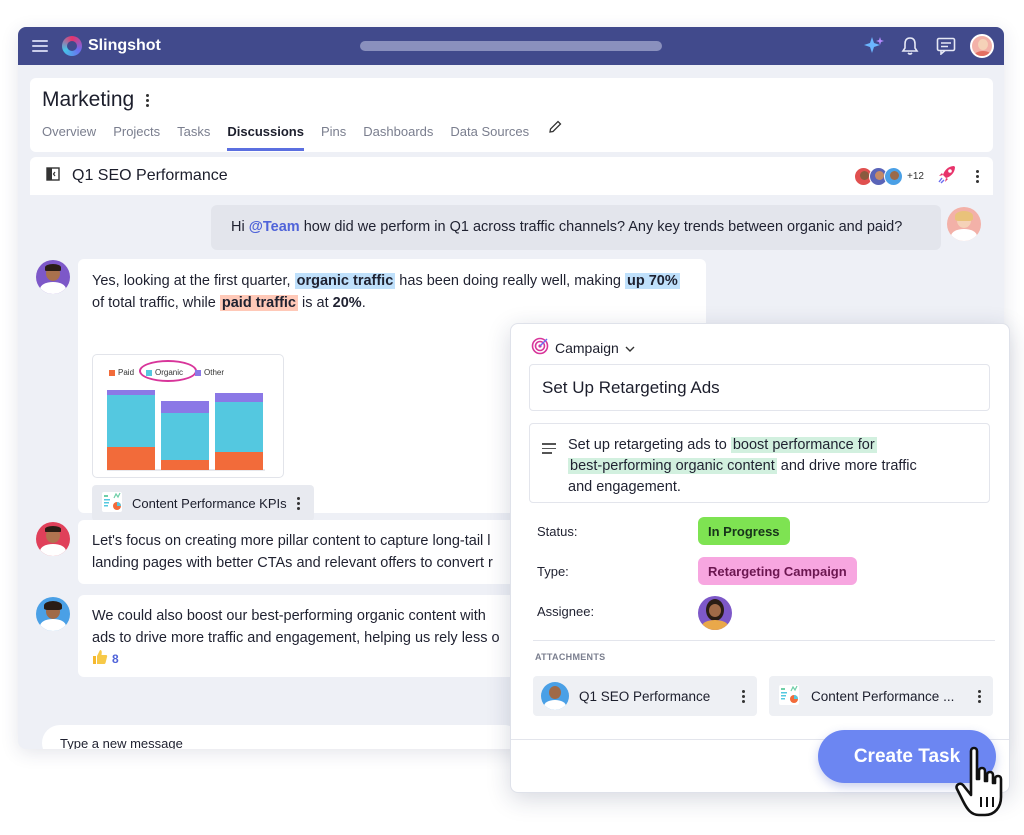  What do you see at coordinates (915, 176) in the screenshot?
I see `member-extra-count: +12` at bounding box center [915, 176].